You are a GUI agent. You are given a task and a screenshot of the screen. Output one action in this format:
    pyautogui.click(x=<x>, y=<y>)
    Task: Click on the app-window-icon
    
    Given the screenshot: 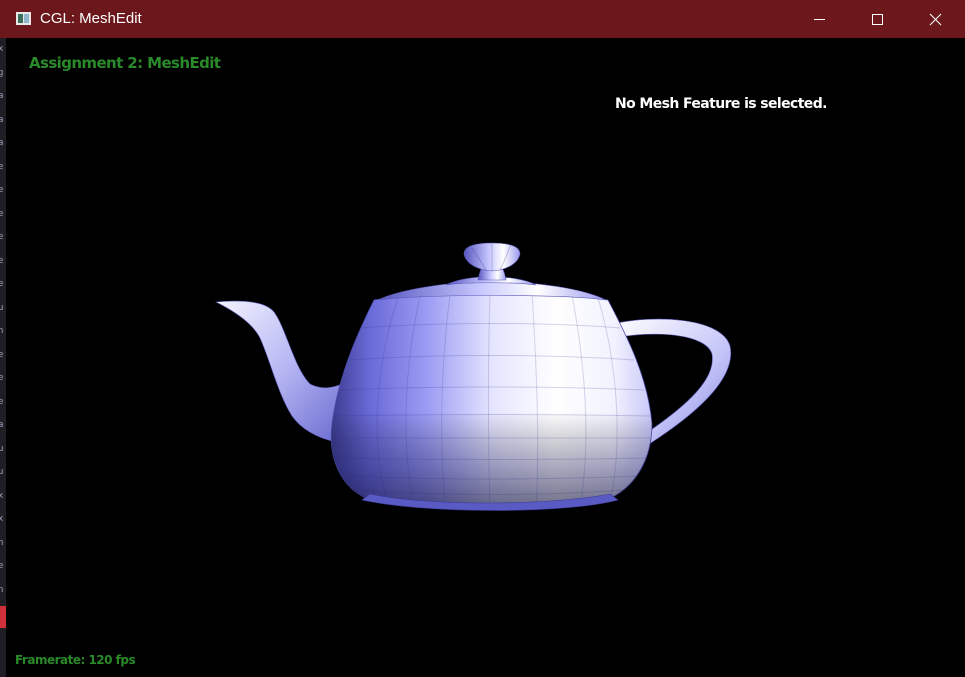 What is the action you would take?
    pyautogui.click(x=23, y=18)
    